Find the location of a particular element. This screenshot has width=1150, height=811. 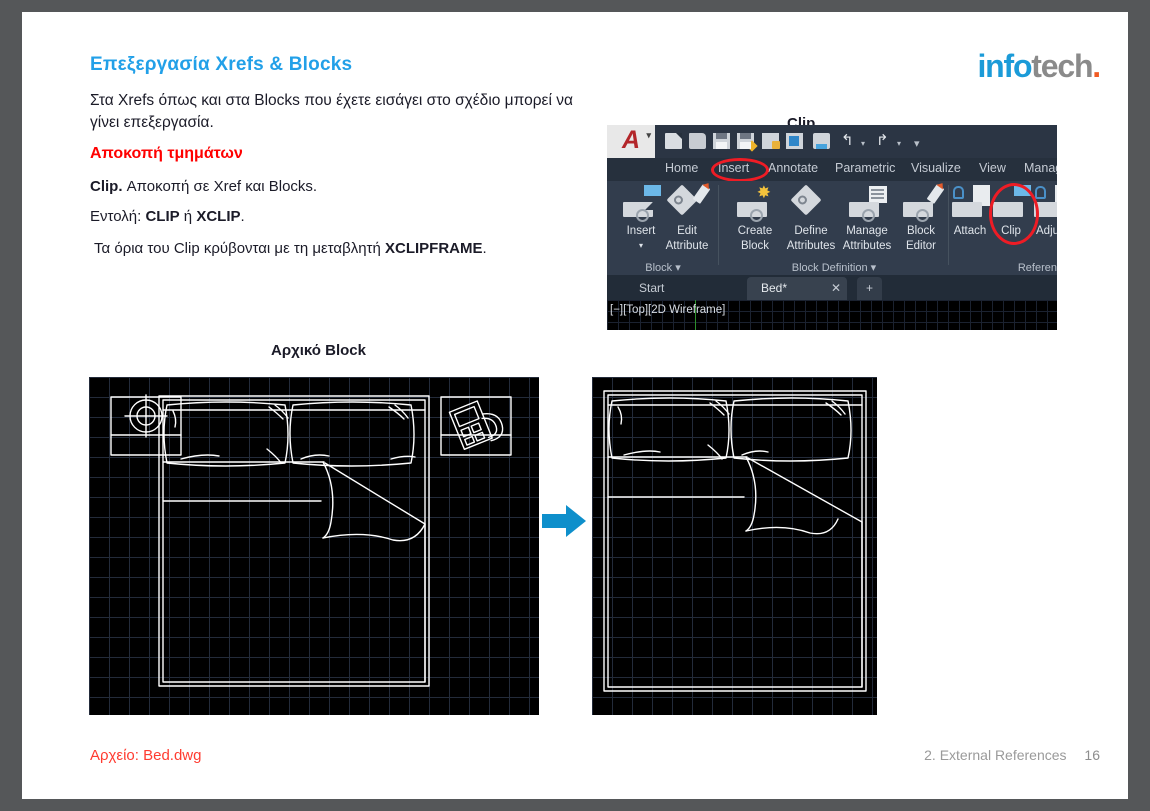

ribbon-button-manage-attributes: Manage Attributes is located at coordinates (867, 218).